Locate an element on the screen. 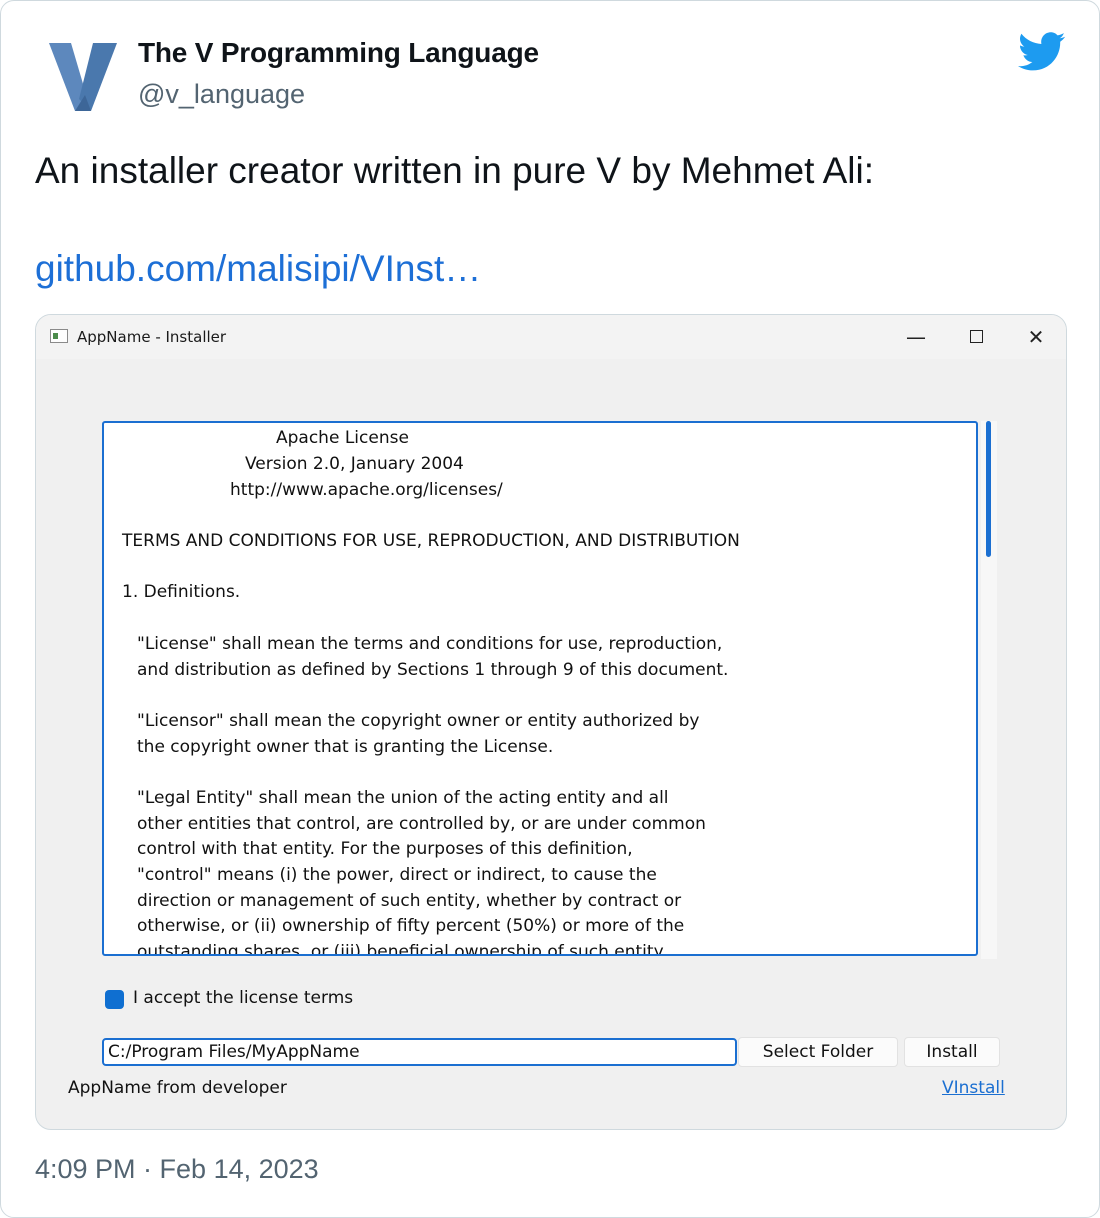  tweet-timestamp: 4:09 PM · Feb 14, 2023 is located at coordinates (177, 1169).